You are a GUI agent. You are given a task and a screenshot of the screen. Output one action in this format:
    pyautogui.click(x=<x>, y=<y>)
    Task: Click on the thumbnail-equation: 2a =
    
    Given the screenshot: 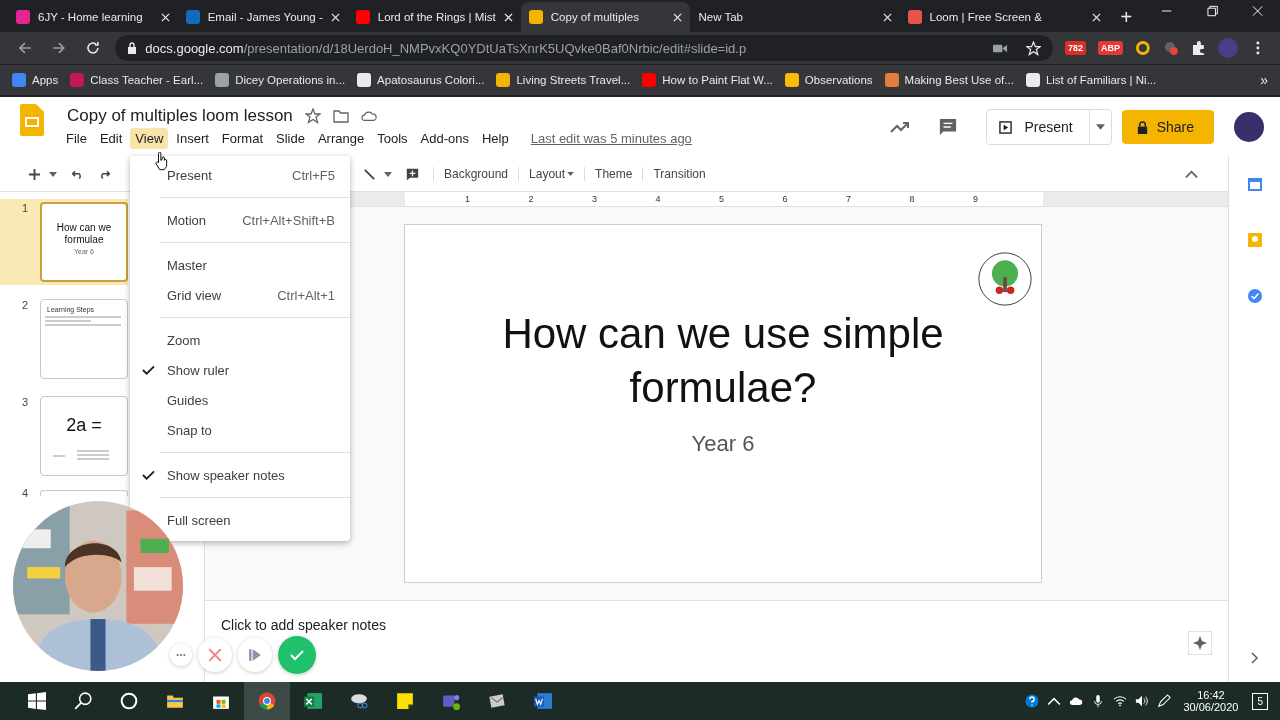 What is the action you would take?
    pyautogui.click(x=84, y=425)
    